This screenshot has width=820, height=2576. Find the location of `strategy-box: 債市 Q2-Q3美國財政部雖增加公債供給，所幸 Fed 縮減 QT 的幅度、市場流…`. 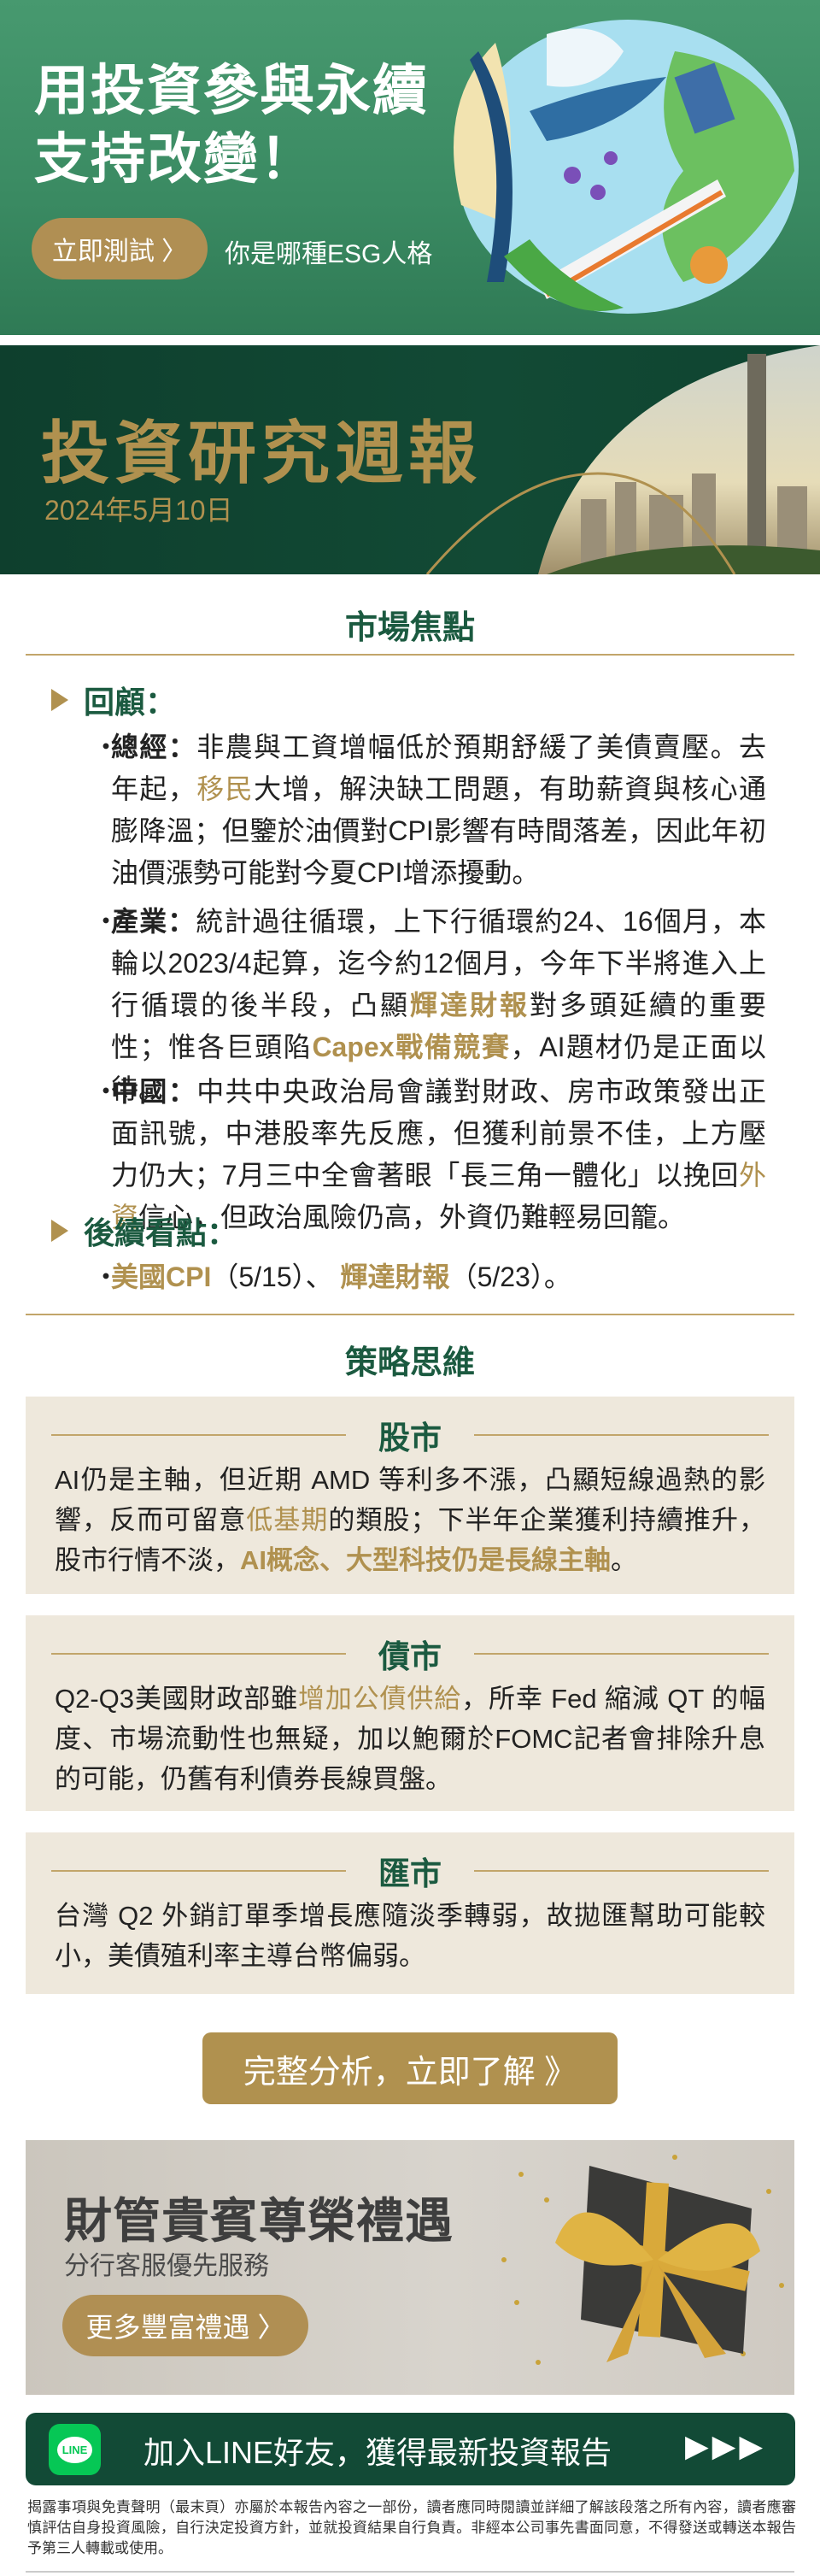

strategy-box: 債市 Q2-Q3美國財政部雖增加公債供給，所幸 Fed 縮減 QT 的幅度、市場流… is located at coordinates (410, 1713).